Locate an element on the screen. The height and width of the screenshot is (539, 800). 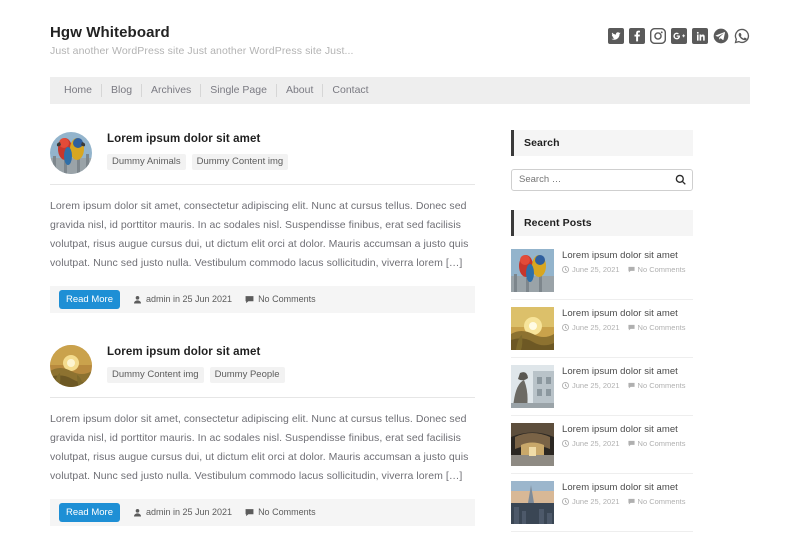
nav-item-home: Home is located at coordinates (82, 90).